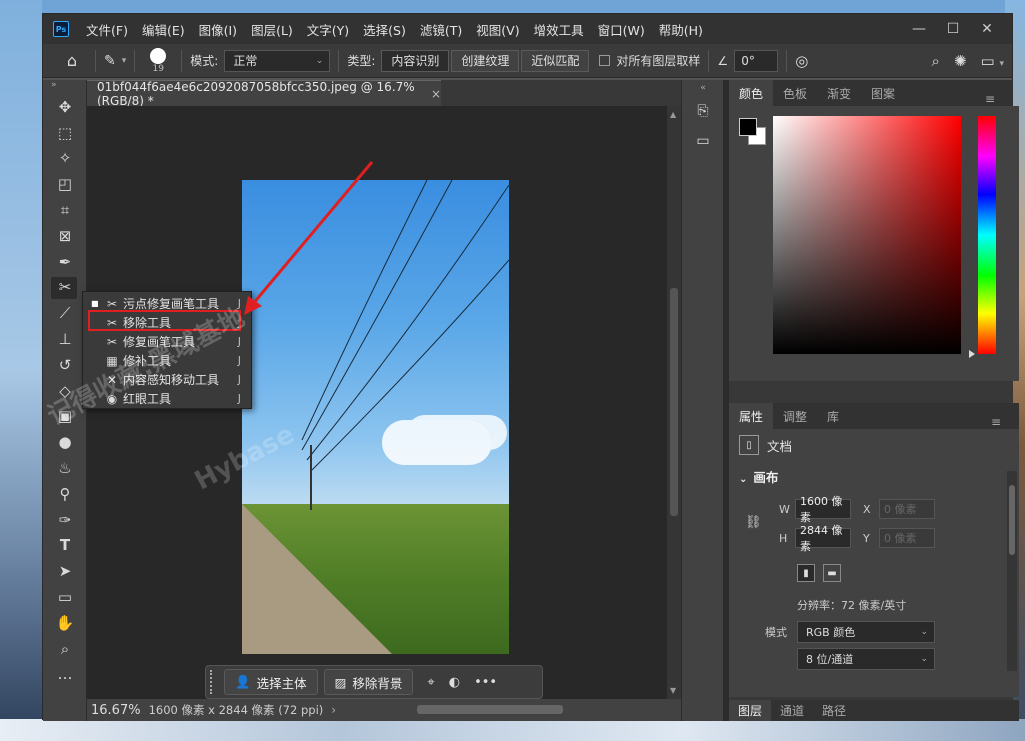 The width and height of the screenshot is (1025, 741). I want to click on person-icon: 👤, so click(243, 681).